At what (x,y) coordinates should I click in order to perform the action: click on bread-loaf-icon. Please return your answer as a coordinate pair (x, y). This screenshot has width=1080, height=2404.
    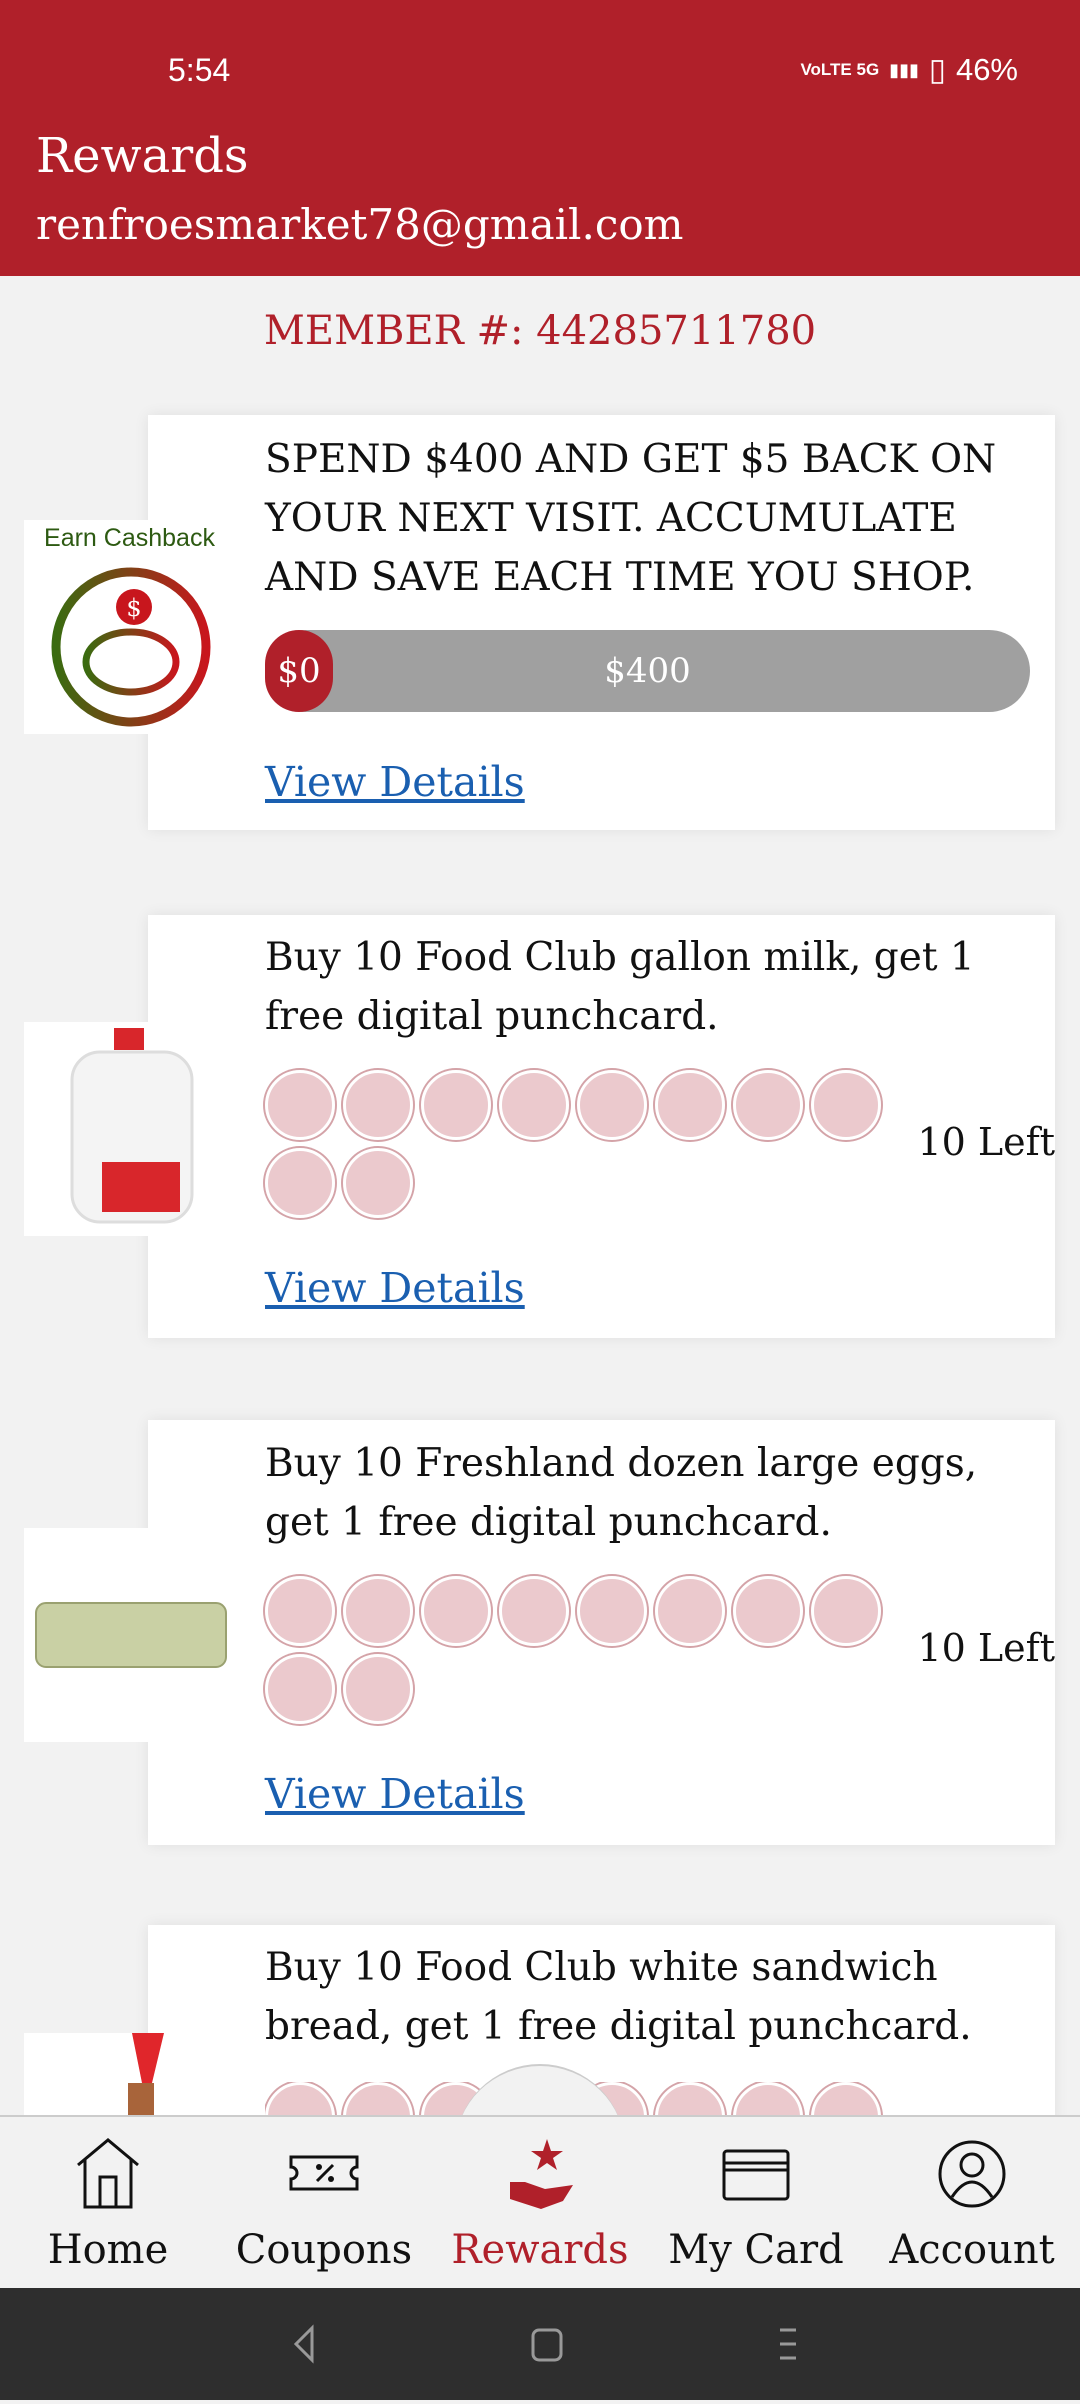
    Looking at the image, I should click on (146, 2074).